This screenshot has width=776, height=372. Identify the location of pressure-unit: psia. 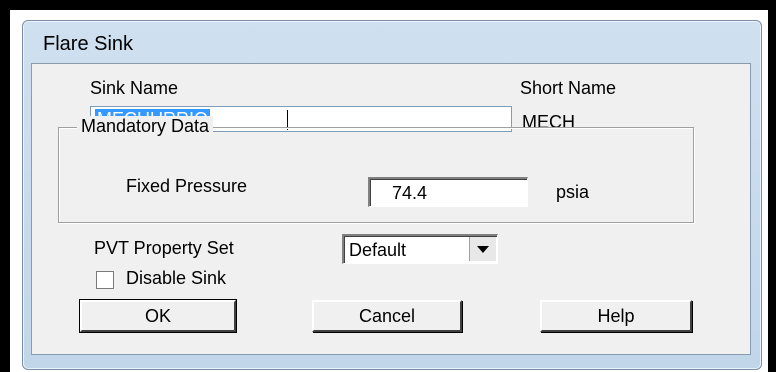
(573, 192).